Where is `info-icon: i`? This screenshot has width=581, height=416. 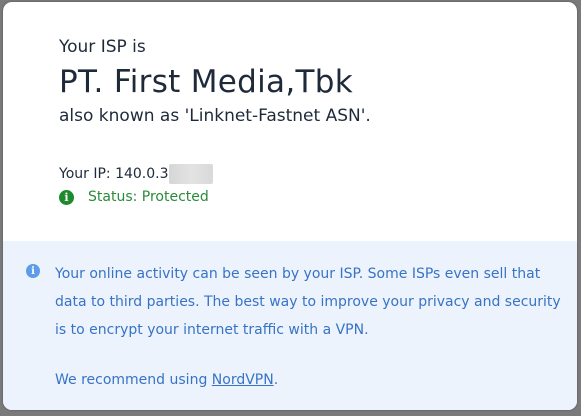 info-icon: i is located at coordinates (33, 271).